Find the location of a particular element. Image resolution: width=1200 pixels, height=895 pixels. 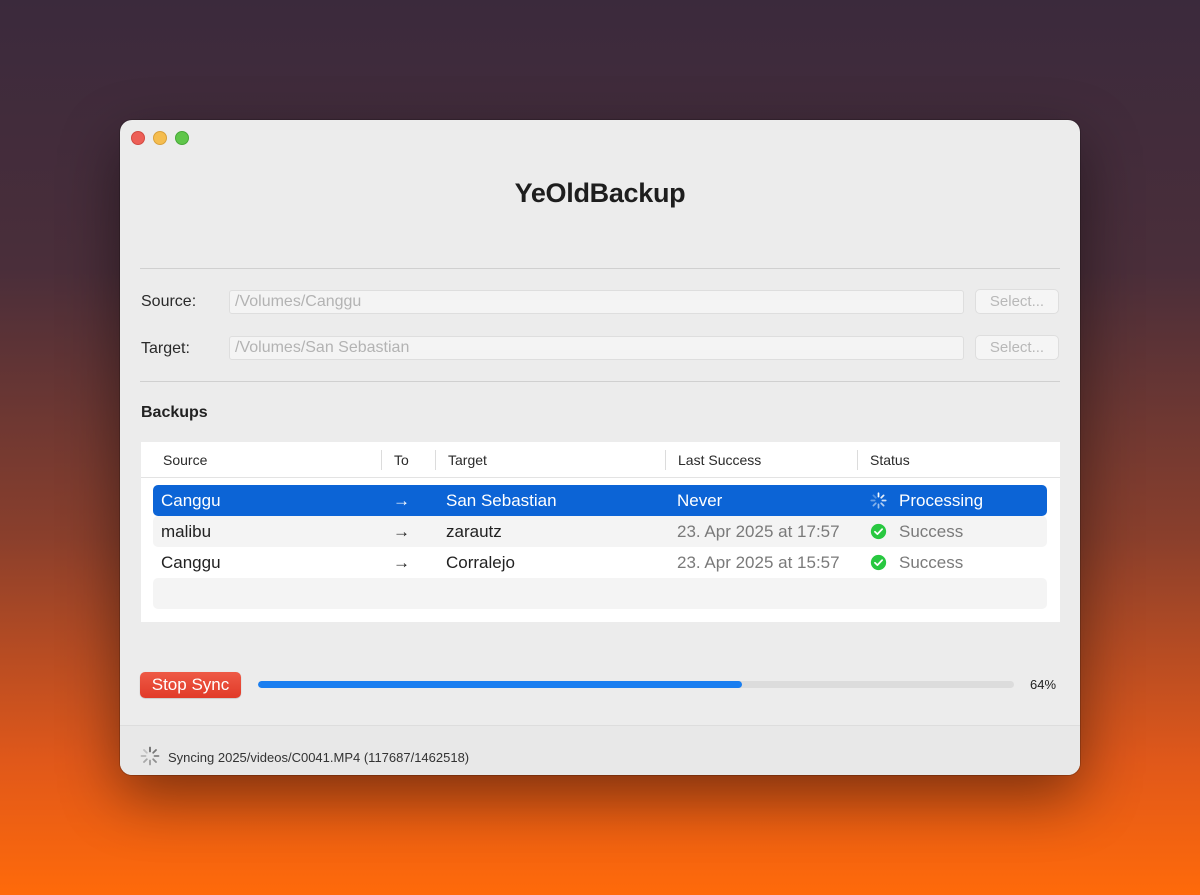

app-title: YeOldBackup is located at coordinates (600, 193).